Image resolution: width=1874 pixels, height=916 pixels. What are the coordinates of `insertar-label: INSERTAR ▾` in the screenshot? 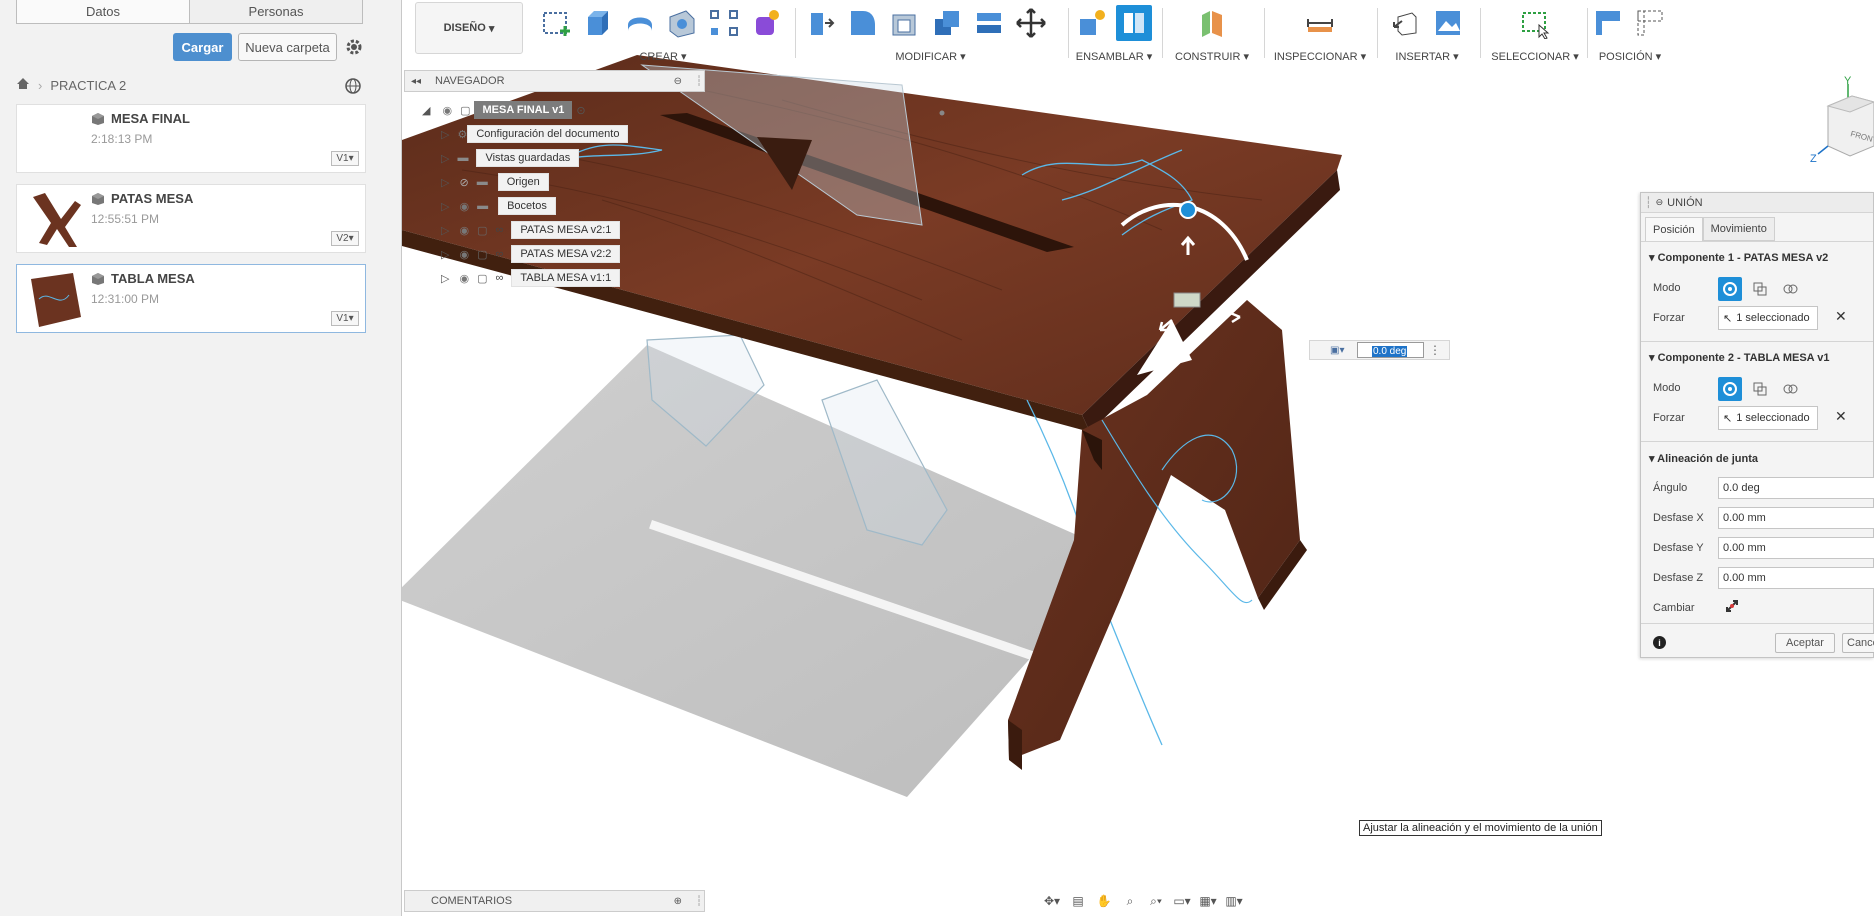 It's located at (1427, 56).